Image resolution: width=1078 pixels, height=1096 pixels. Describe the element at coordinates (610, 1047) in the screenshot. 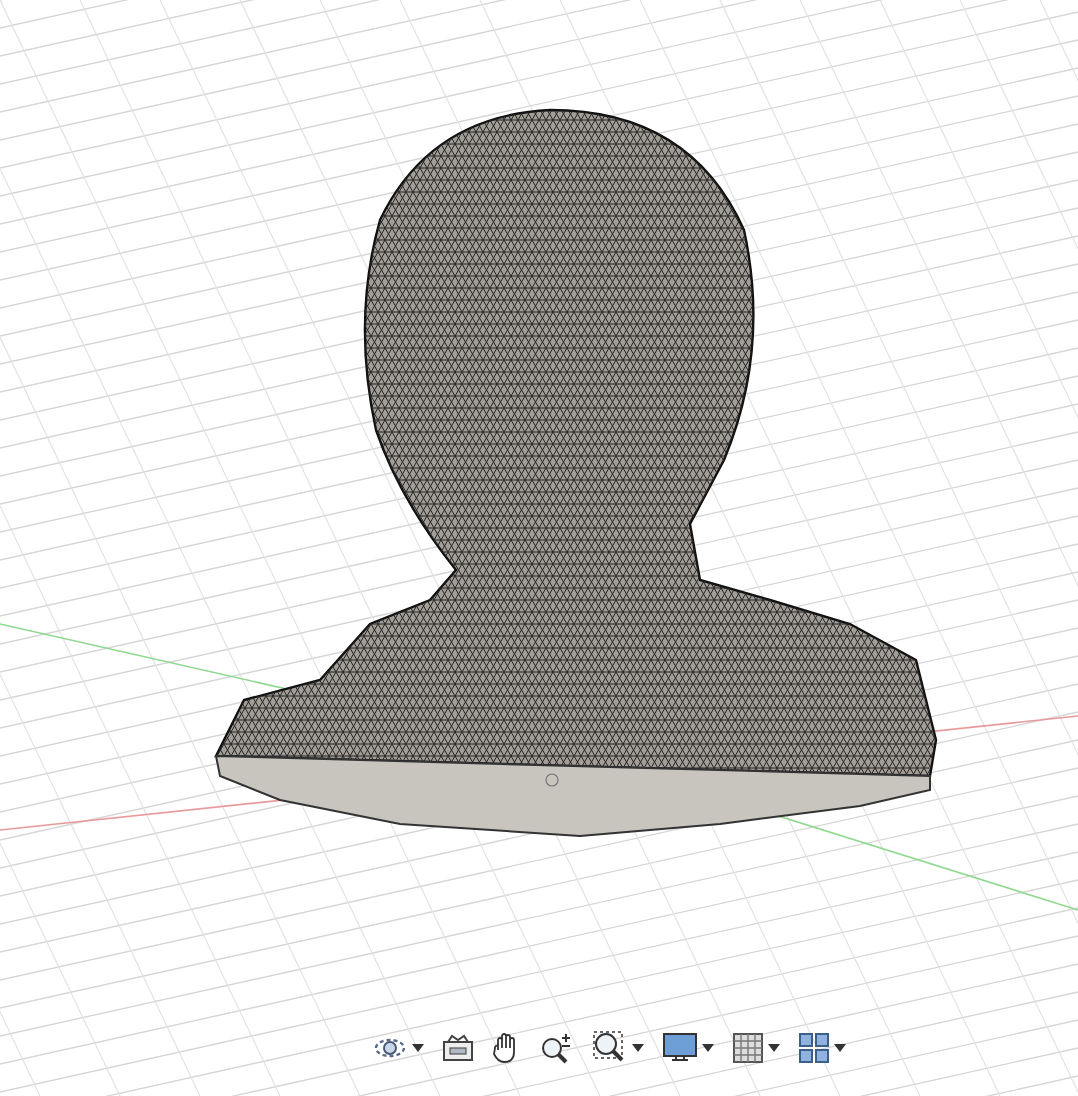

I see `zoom-window-icon` at that location.